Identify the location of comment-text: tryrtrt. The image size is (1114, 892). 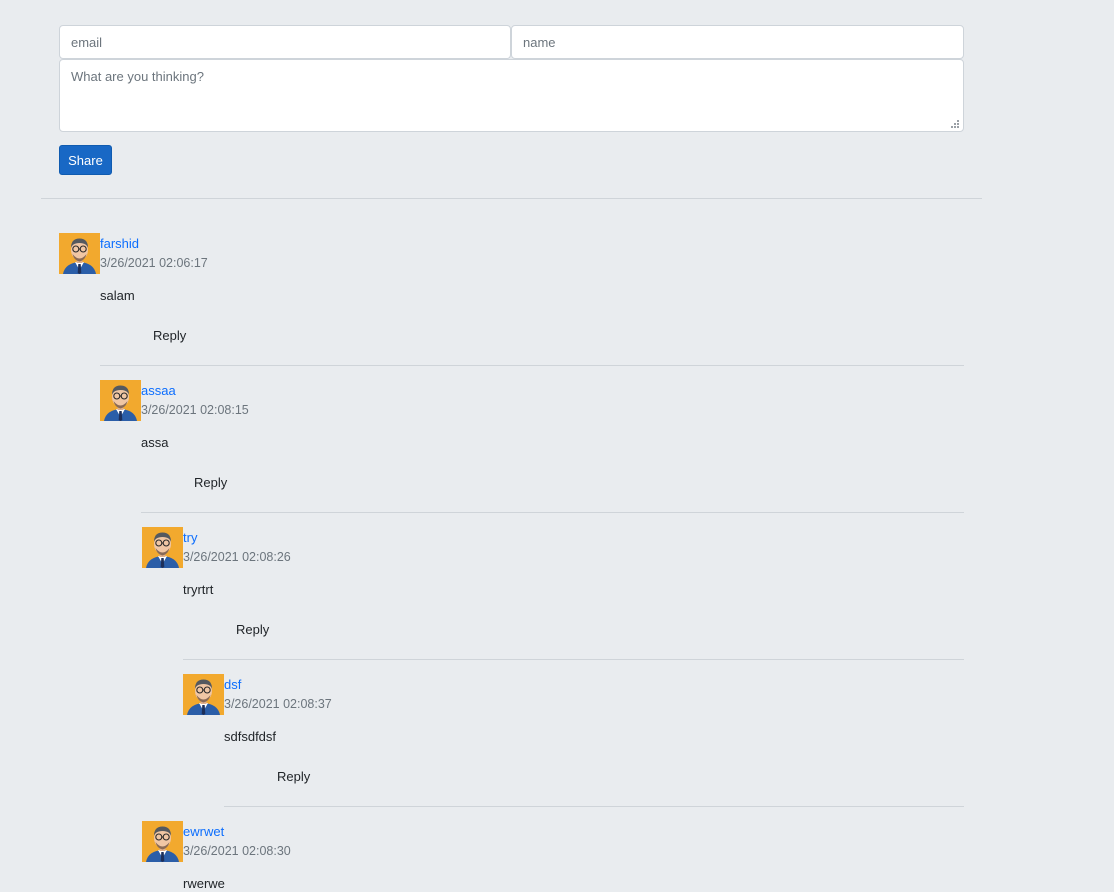
(198, 589).